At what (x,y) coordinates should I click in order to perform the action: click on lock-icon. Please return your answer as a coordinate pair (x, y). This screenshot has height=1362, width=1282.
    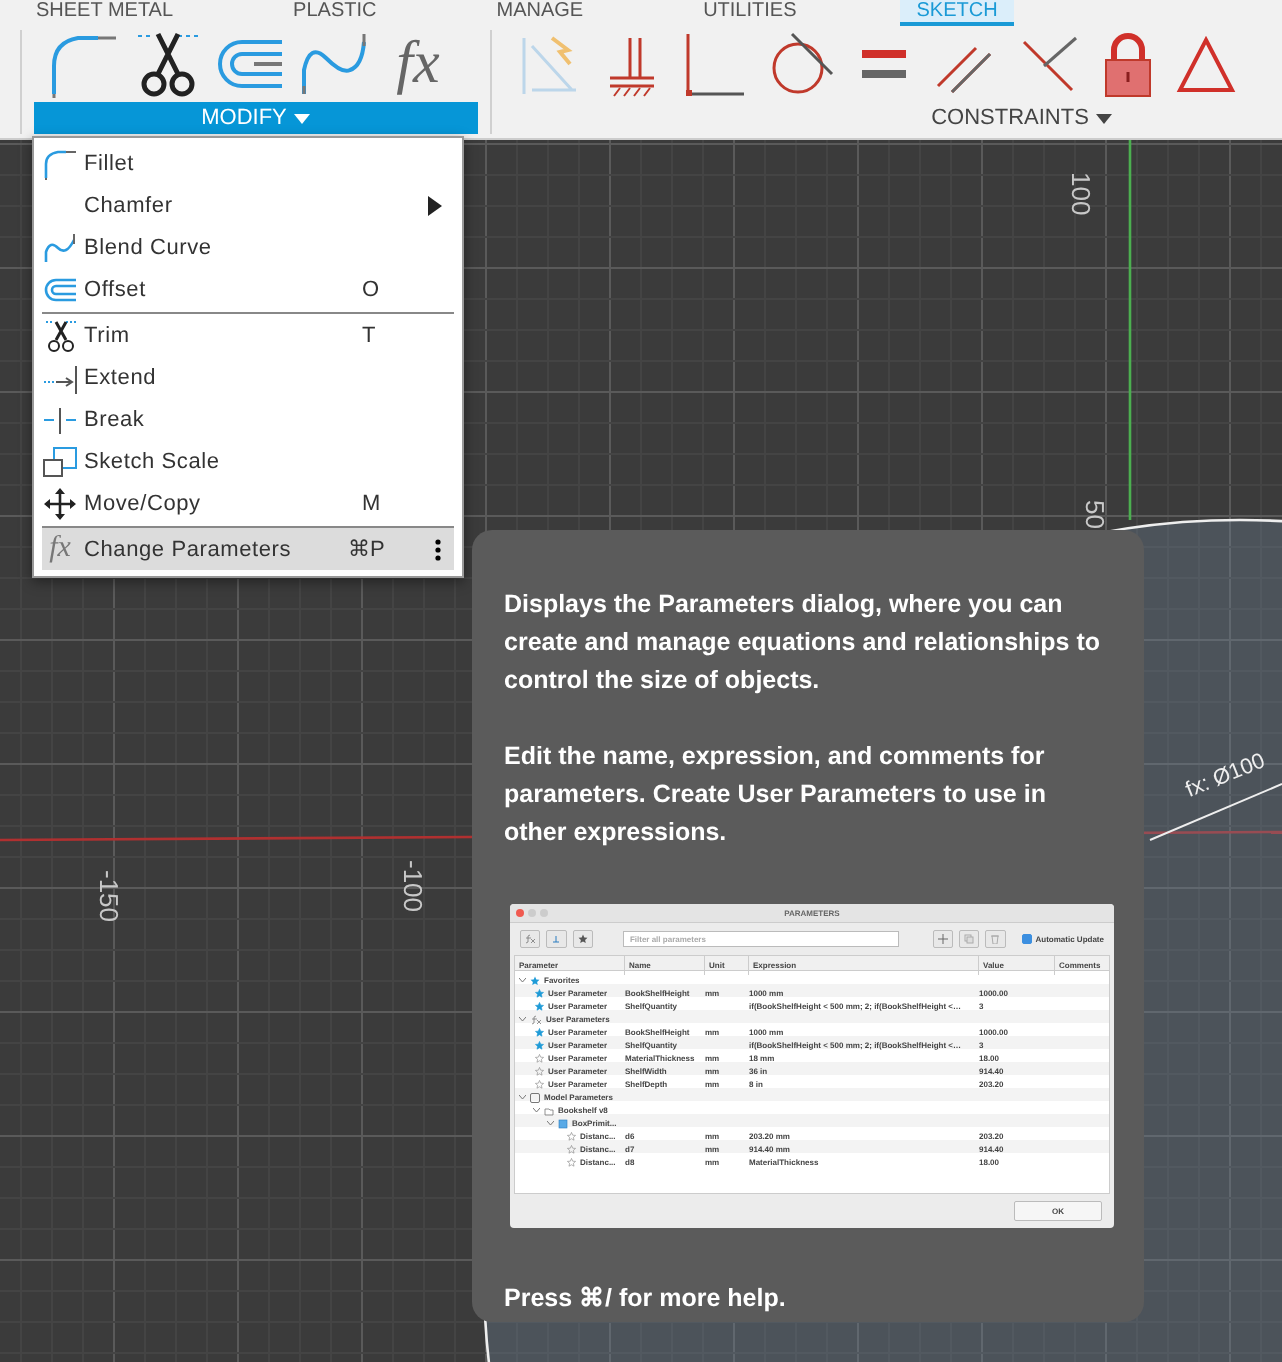
    Looking at the image, I should click on (1128, 64).